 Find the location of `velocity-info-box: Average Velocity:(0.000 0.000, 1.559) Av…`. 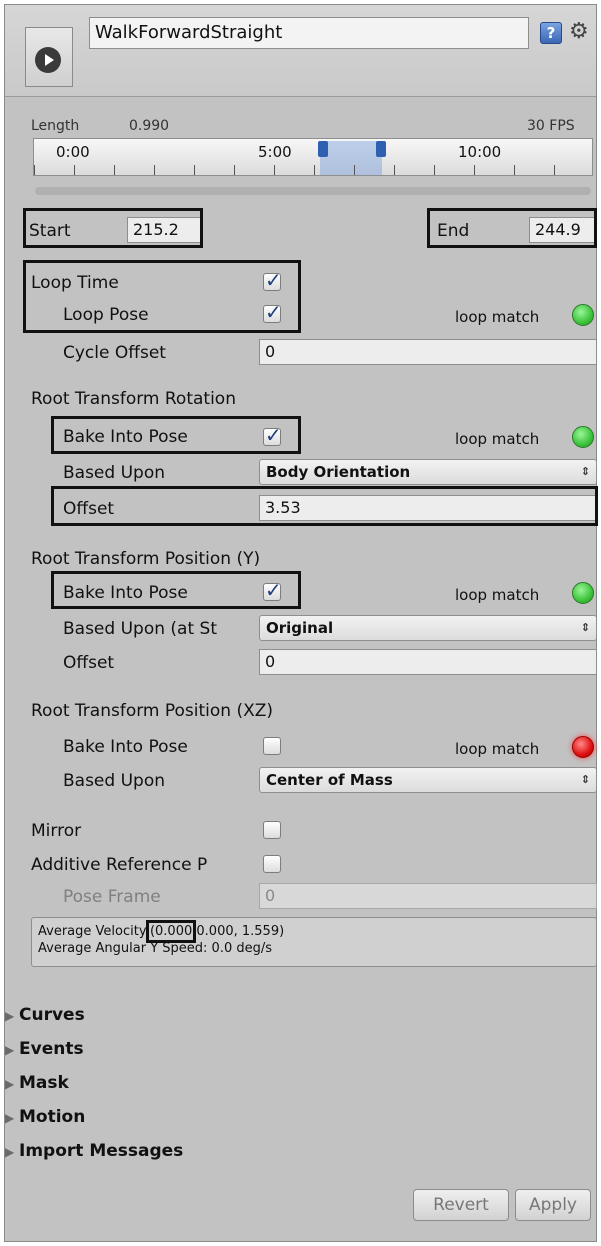

velocity-info-box: Average Velocity:(0.000 0.000, 1.559) Av… is located at coordinates (314, 942).